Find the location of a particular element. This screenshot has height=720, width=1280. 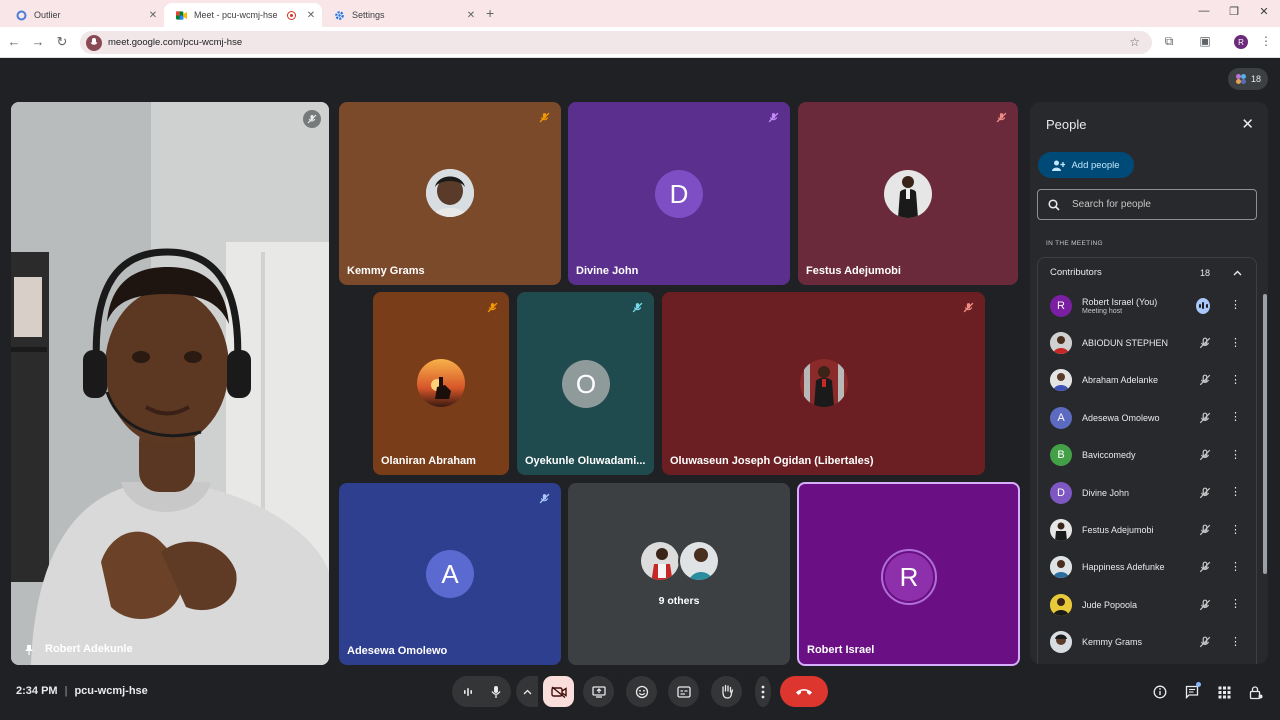

extensions-icon: ⧉ is located at coordinates (1169, 41).